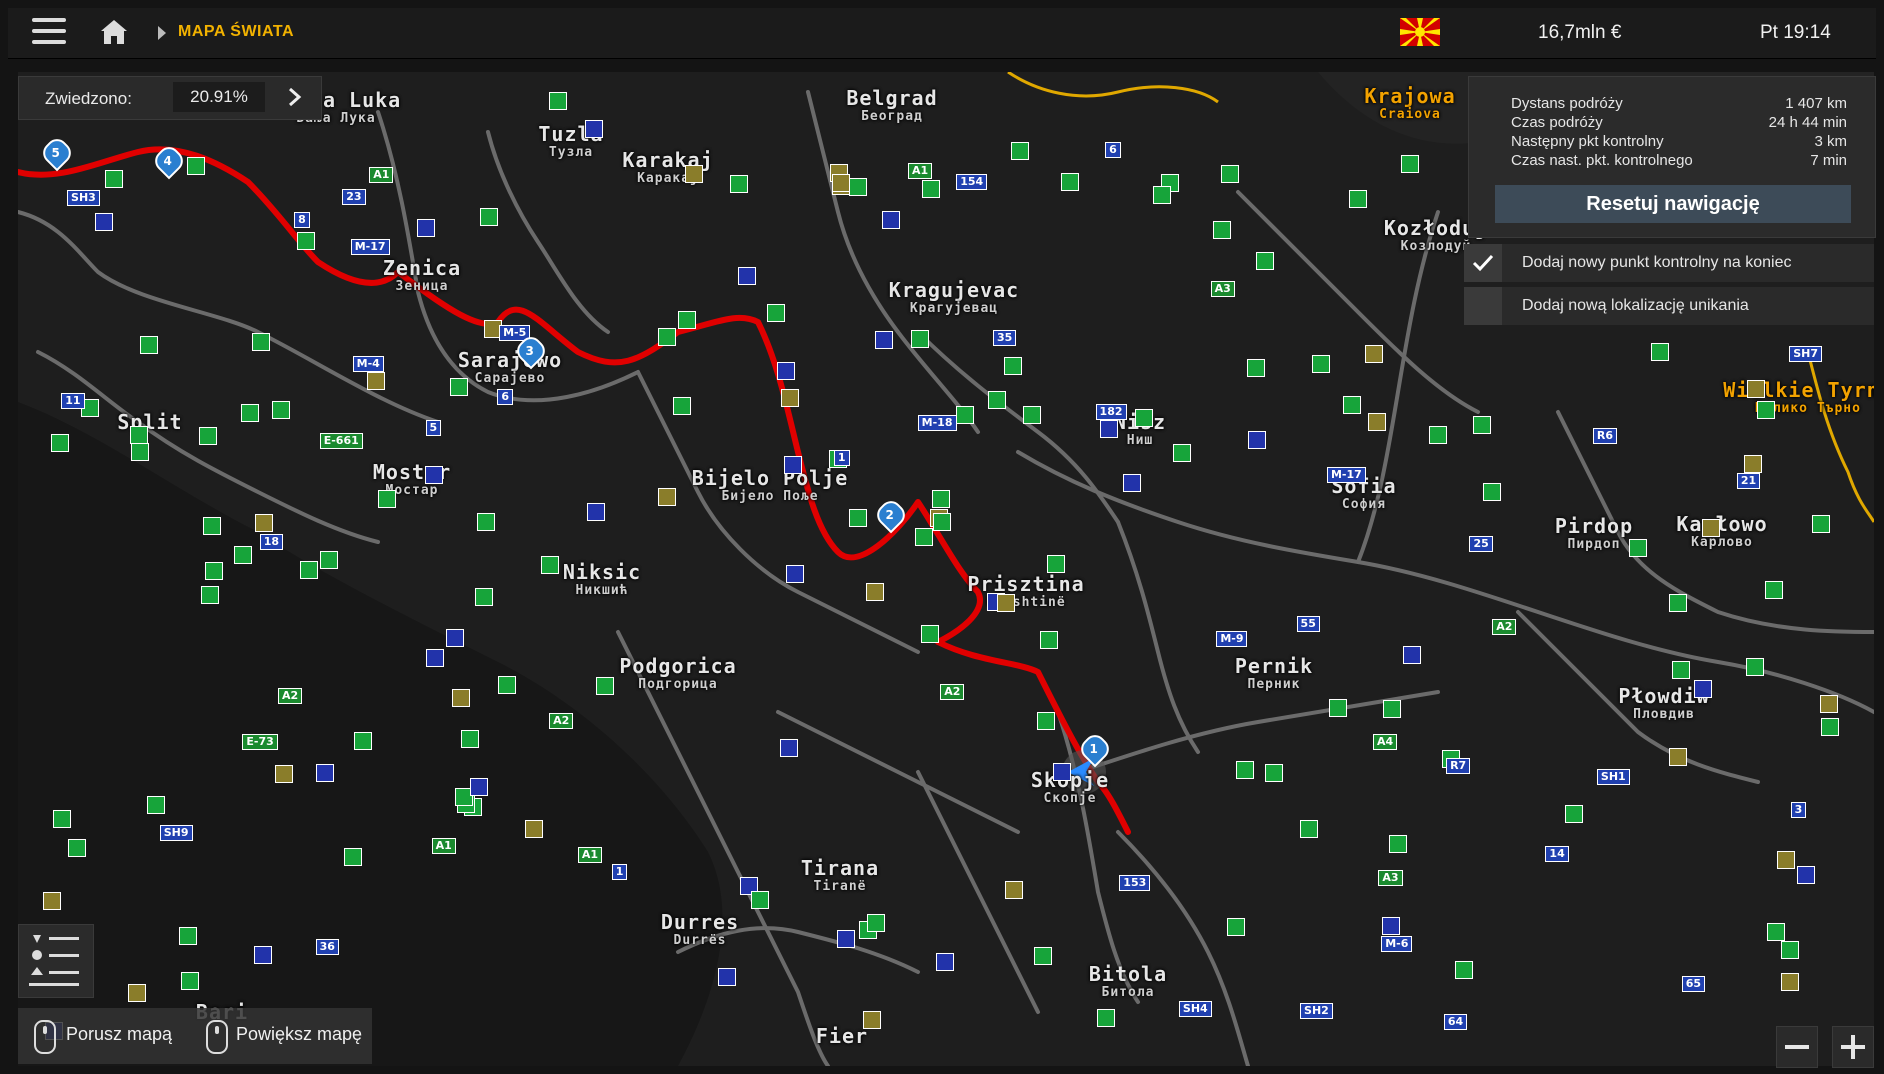 The image size is (1884, 1074). I want to click on option-add-avoid-location: Dodaj nową lokalizację unikania, so click(1669, 306).